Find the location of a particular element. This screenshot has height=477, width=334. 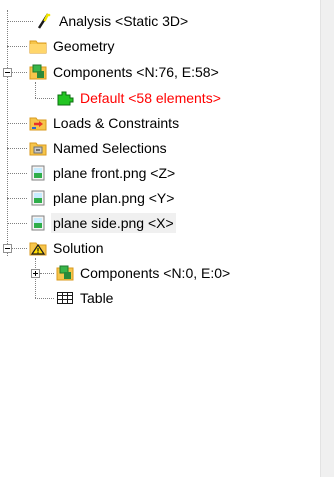

tree-item-plane-plan: plane plan.png <Y> is located at coordinates (102, 198).